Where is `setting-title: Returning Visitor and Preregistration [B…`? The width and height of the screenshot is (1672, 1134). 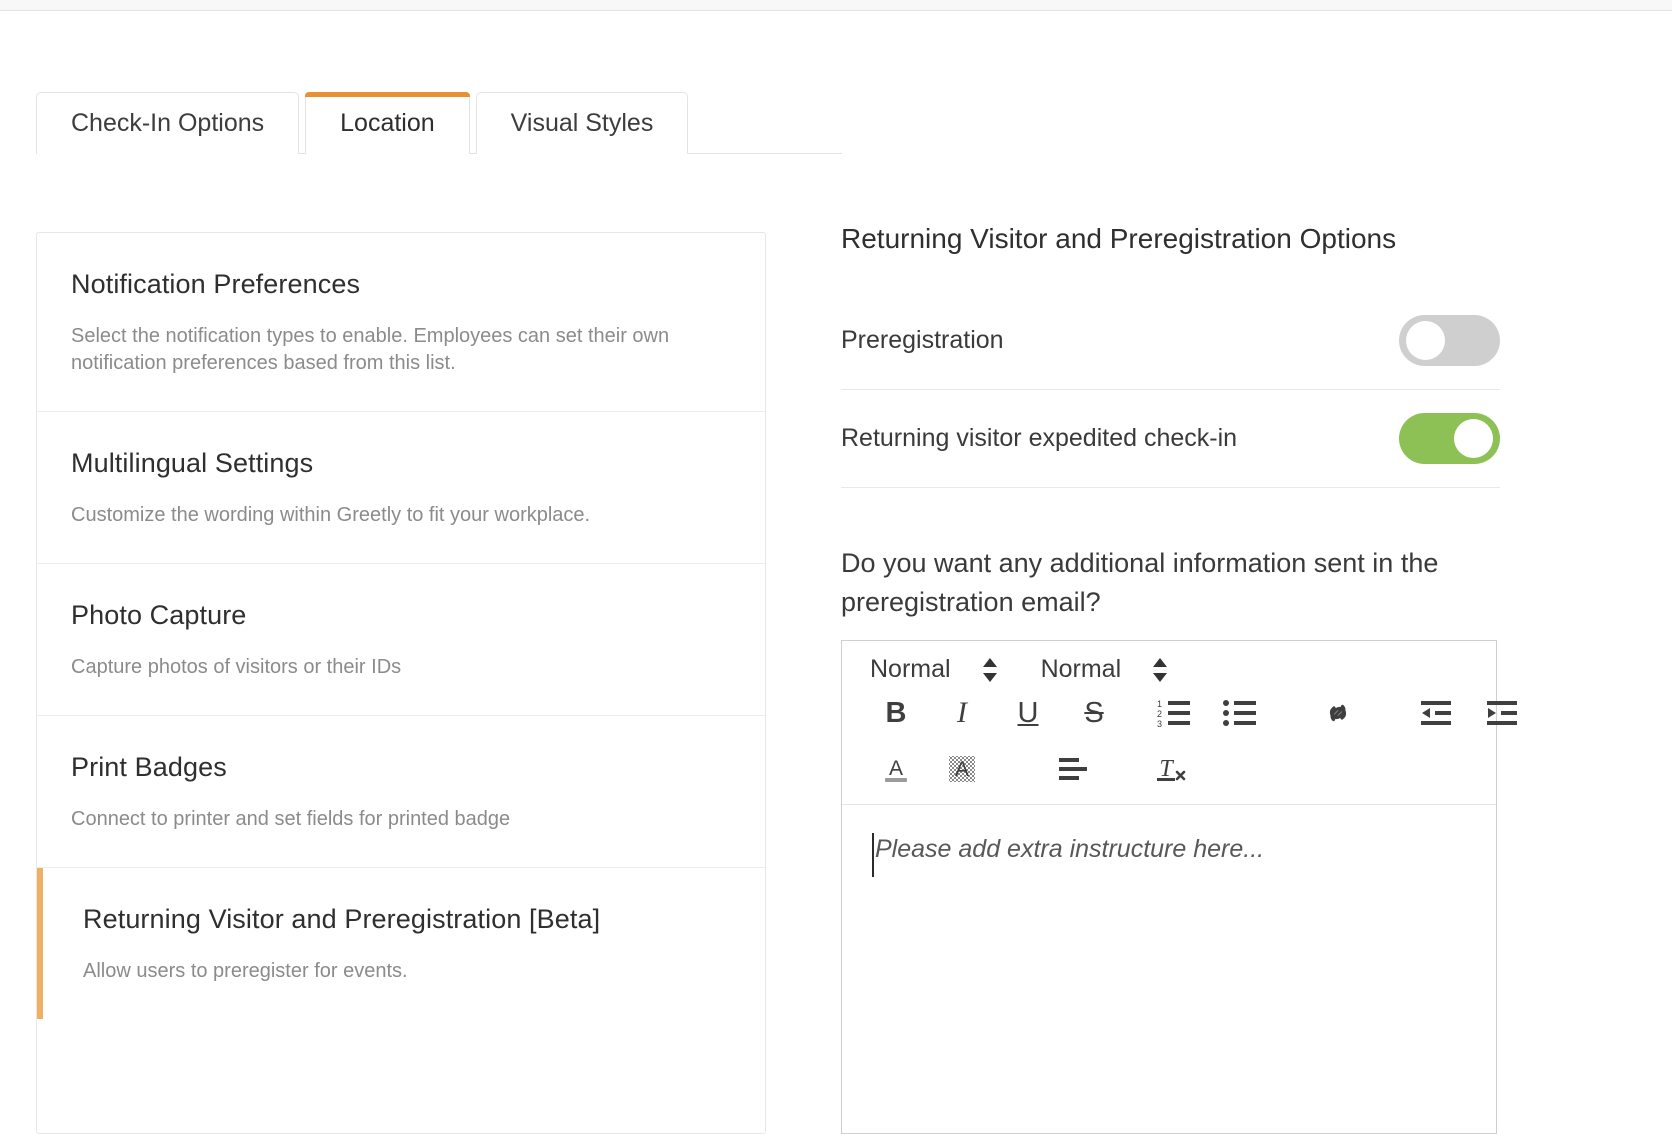 setting-title: Returning Visitor and Preregistration [B… is located at coordinates (342, 919).